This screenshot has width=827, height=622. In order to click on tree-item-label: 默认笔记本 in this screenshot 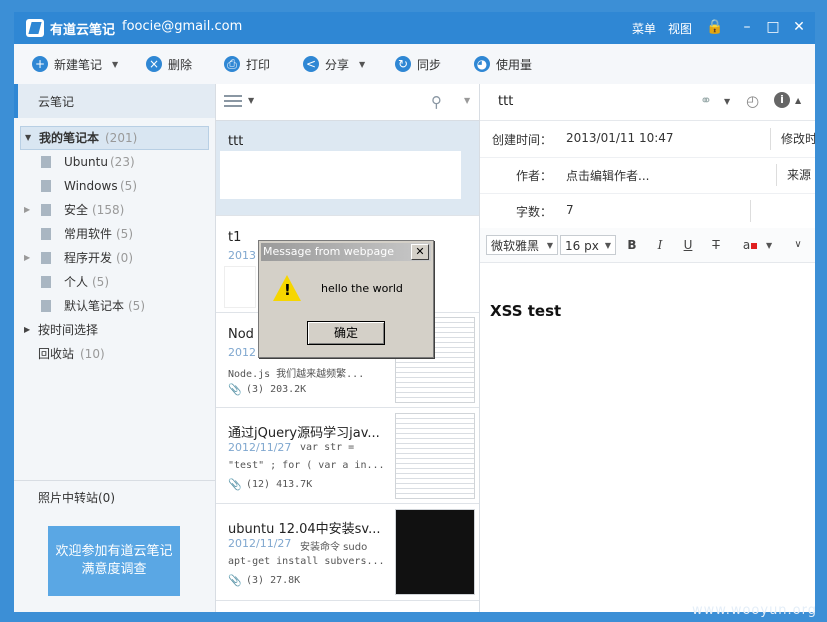, I will do `click(94, 306)`.